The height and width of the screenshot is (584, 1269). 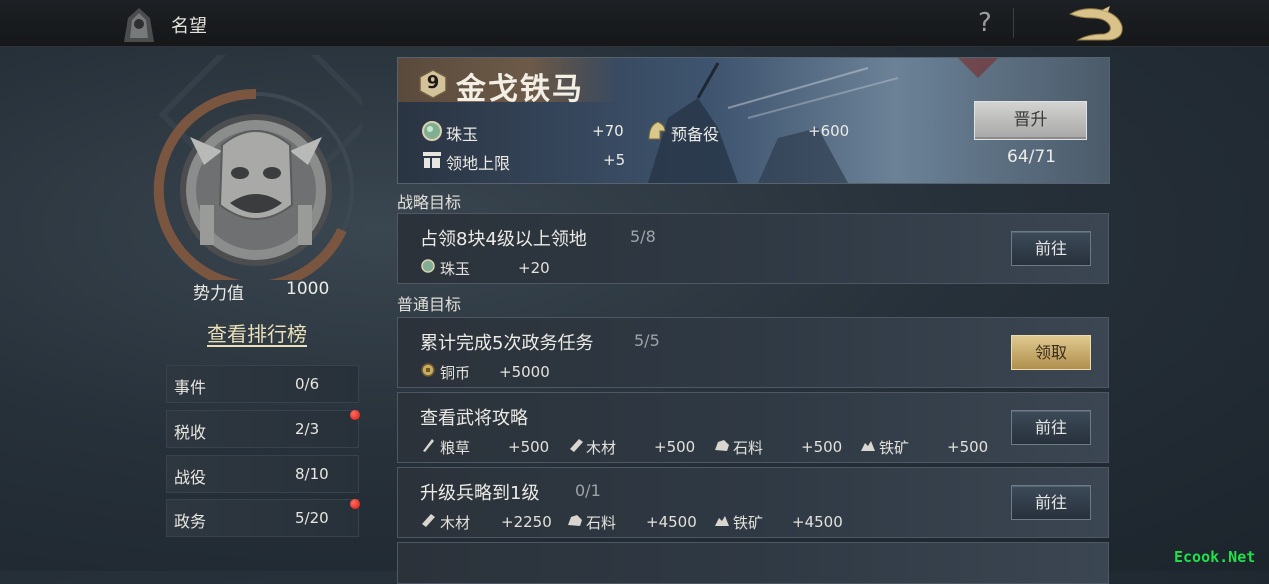 I want to click on stat-label: 事件, so click(x=190, y=387).